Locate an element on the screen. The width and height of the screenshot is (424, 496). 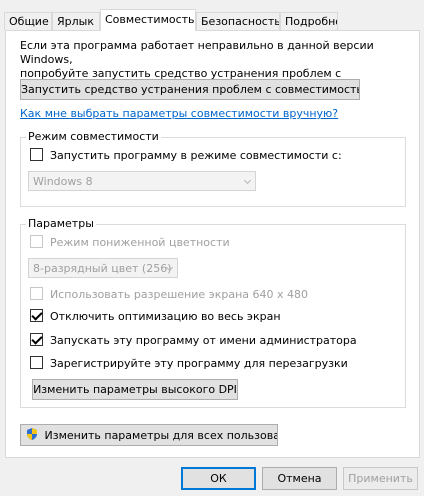
tab-shortcut: Ярлык is located at coordinates (76, 21).